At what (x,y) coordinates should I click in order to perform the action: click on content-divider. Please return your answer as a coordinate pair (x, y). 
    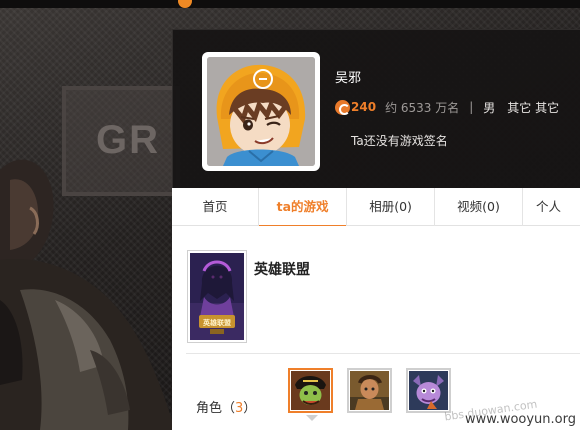
    Looking at the image, I should click on (383, 353).